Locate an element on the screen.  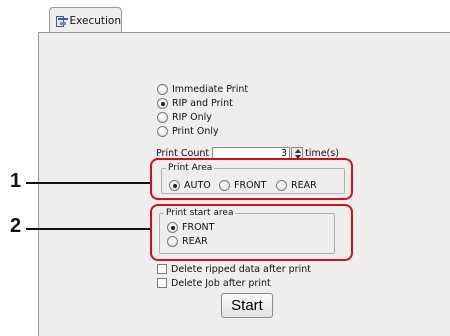
radio-print-only: Print Only is located at coordinates (188, 131).